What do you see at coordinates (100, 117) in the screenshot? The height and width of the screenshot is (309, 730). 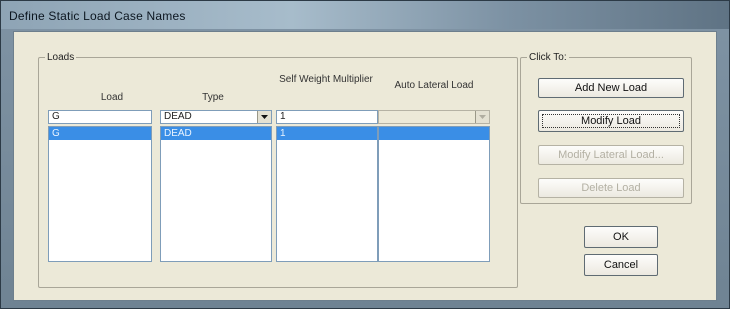 I see `load-name-input: G` at bounding box center [100, 117].